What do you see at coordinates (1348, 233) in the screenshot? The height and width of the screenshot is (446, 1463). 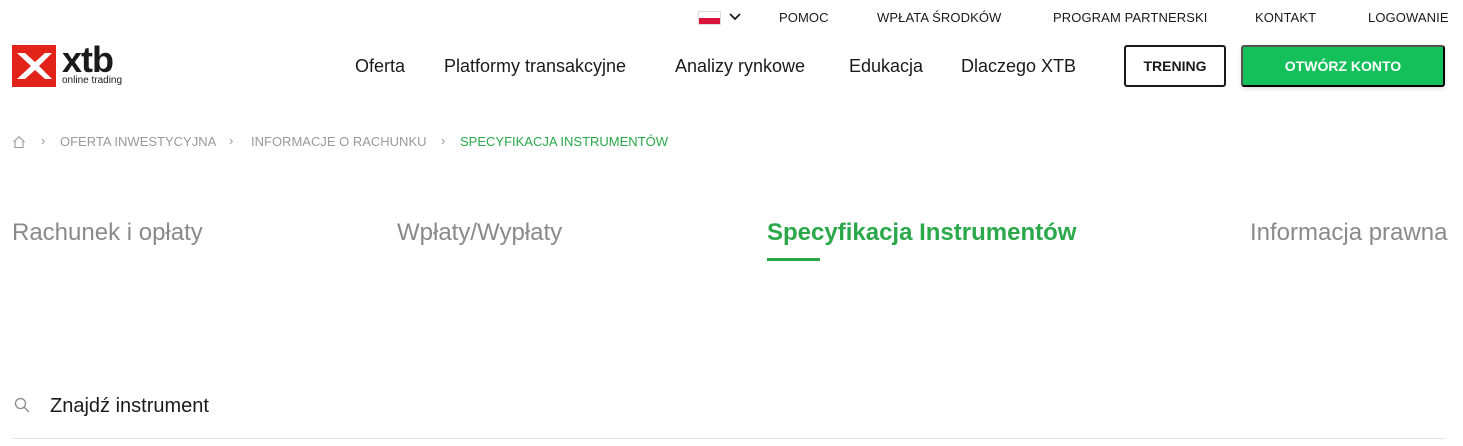 I see `tab-legal-information: Informacja prawna` at bounding box center [1348, 233].